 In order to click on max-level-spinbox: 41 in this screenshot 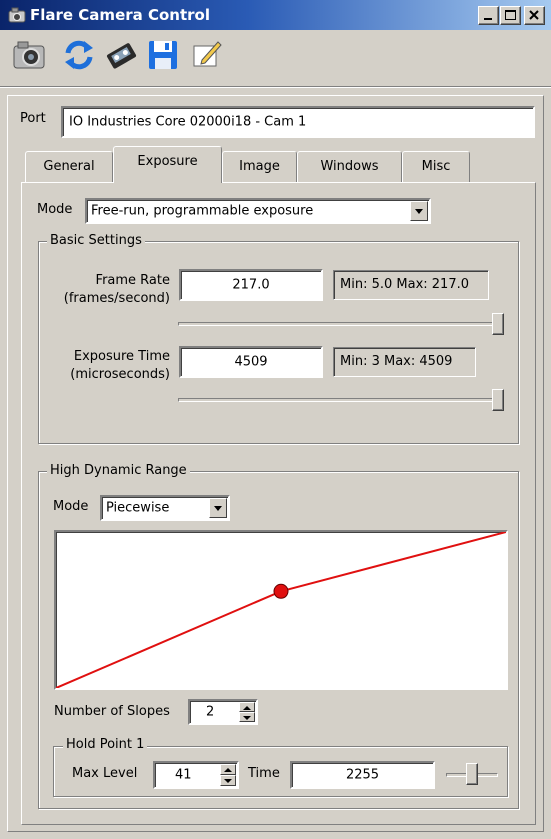, I will do `click(196, 775)`.